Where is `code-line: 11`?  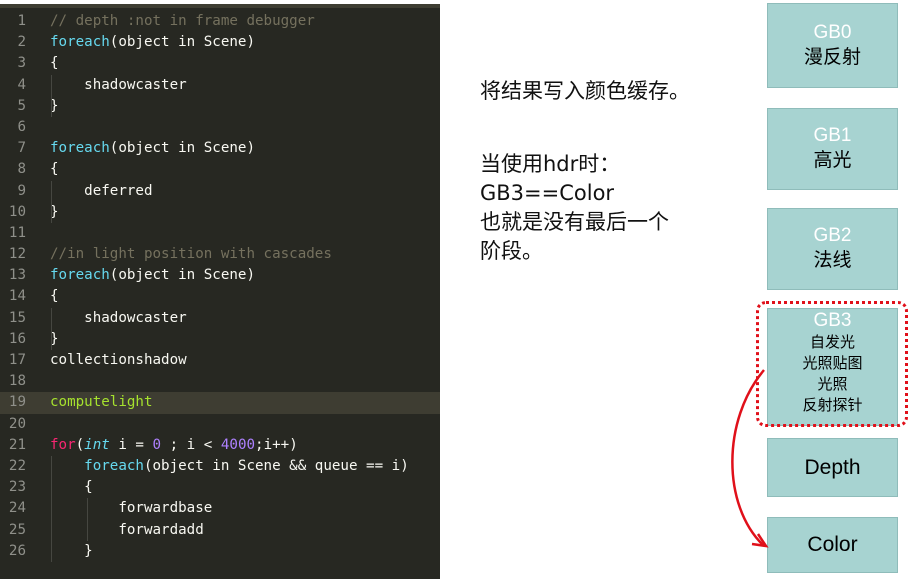
code-line: 11 is located at coordinates (220, 233).